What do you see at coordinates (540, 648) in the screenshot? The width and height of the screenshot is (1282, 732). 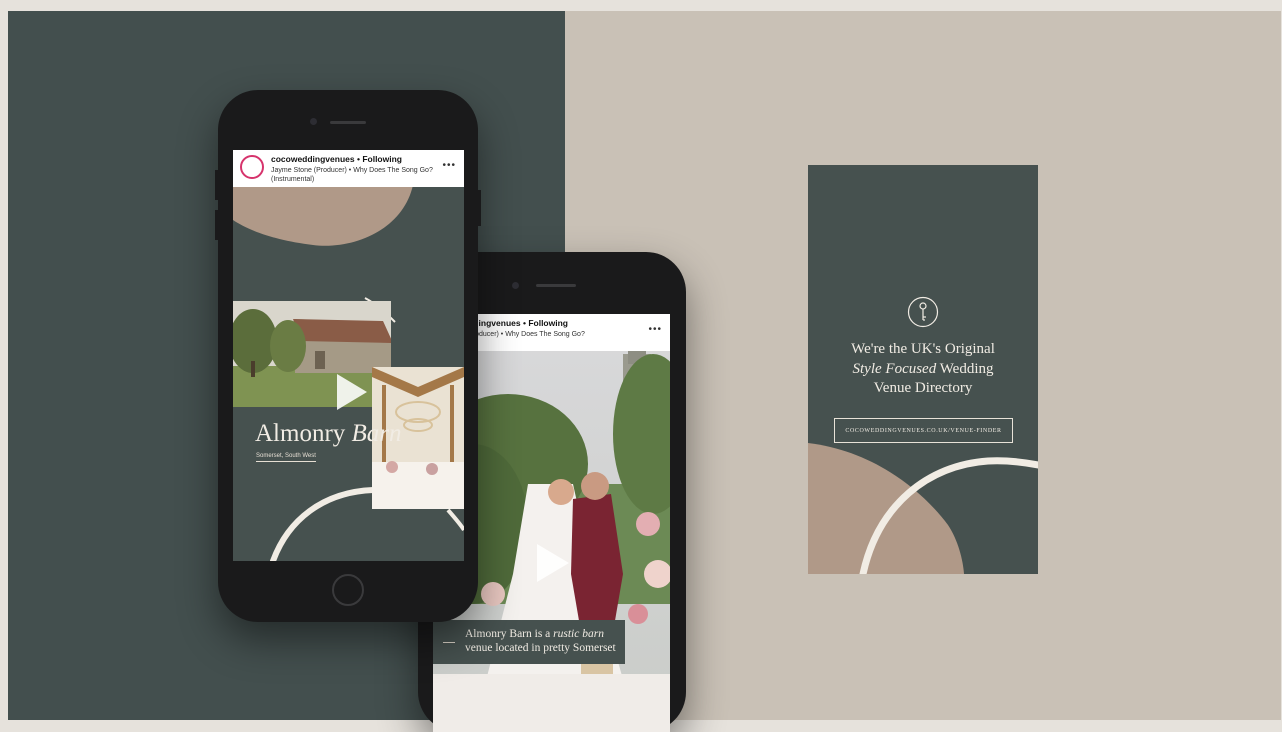 I see `caption-line-two: venue located in pretty Somerset` at bounding box center [540, 648].